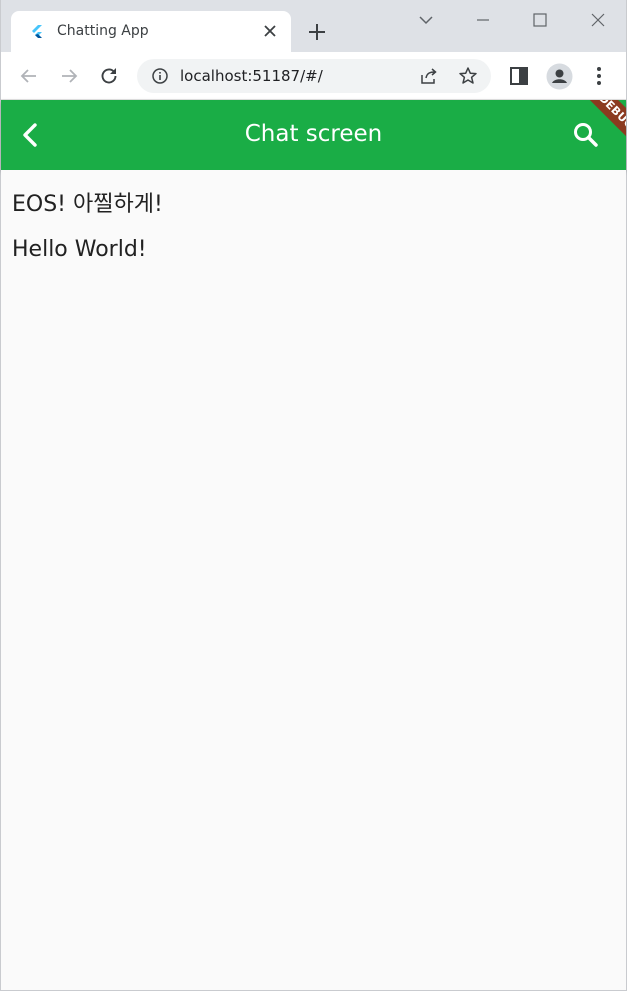  Describe the element at coordinates (519, 76) in the screenshot. I see `side-panel-icon` at that location.